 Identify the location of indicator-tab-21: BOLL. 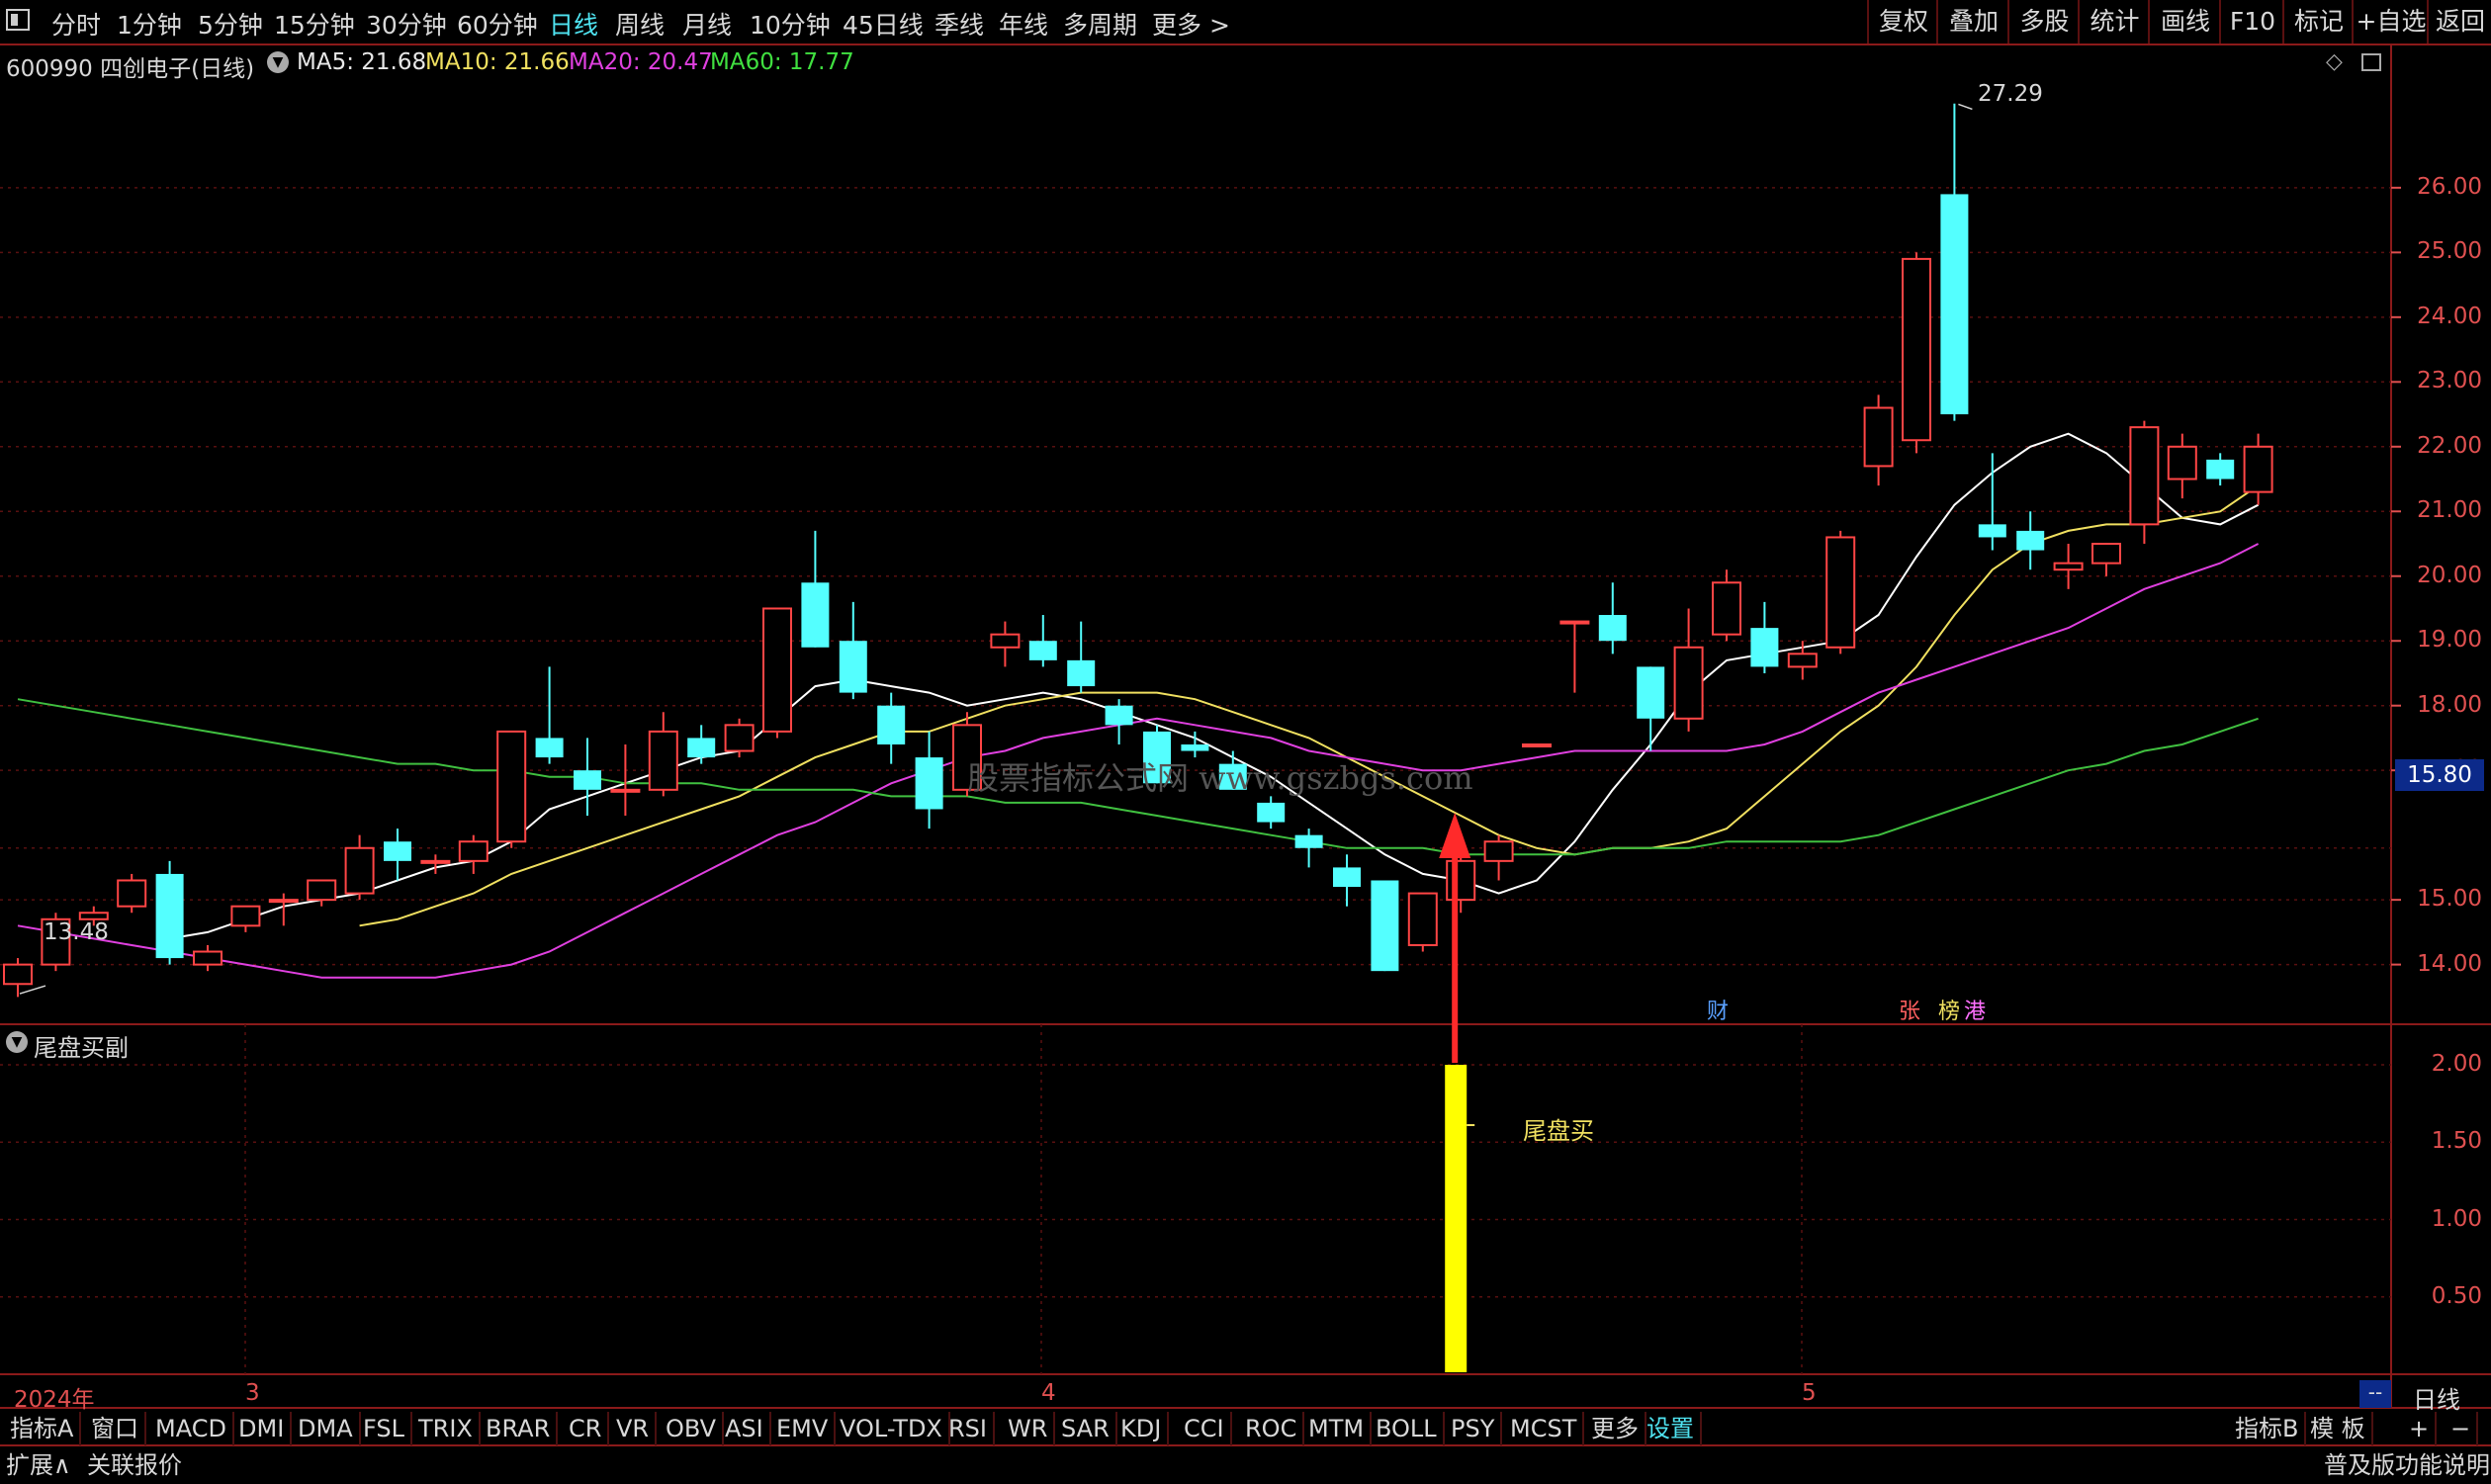
(1407, 1428).